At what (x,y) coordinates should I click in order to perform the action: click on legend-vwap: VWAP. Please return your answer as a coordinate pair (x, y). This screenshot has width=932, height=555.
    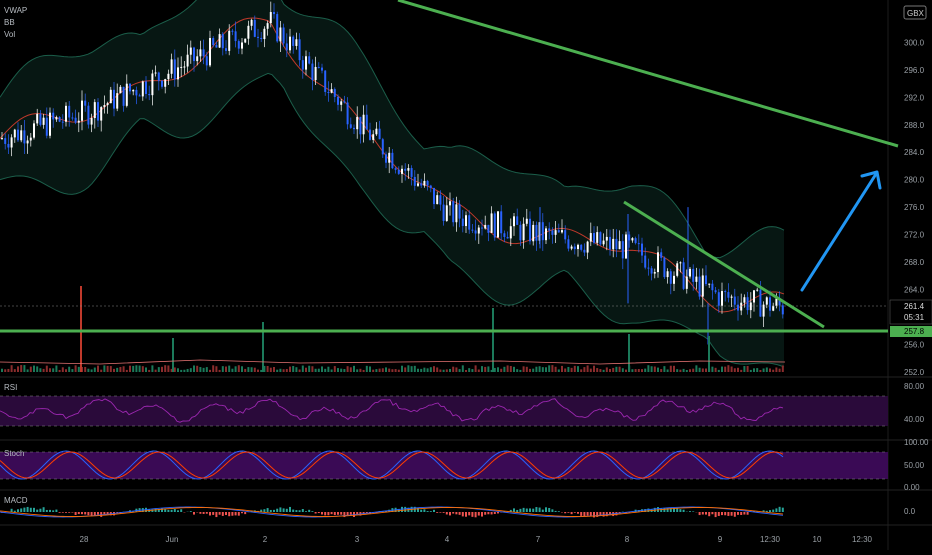
    Looking at the image, I should click on (15, 10).